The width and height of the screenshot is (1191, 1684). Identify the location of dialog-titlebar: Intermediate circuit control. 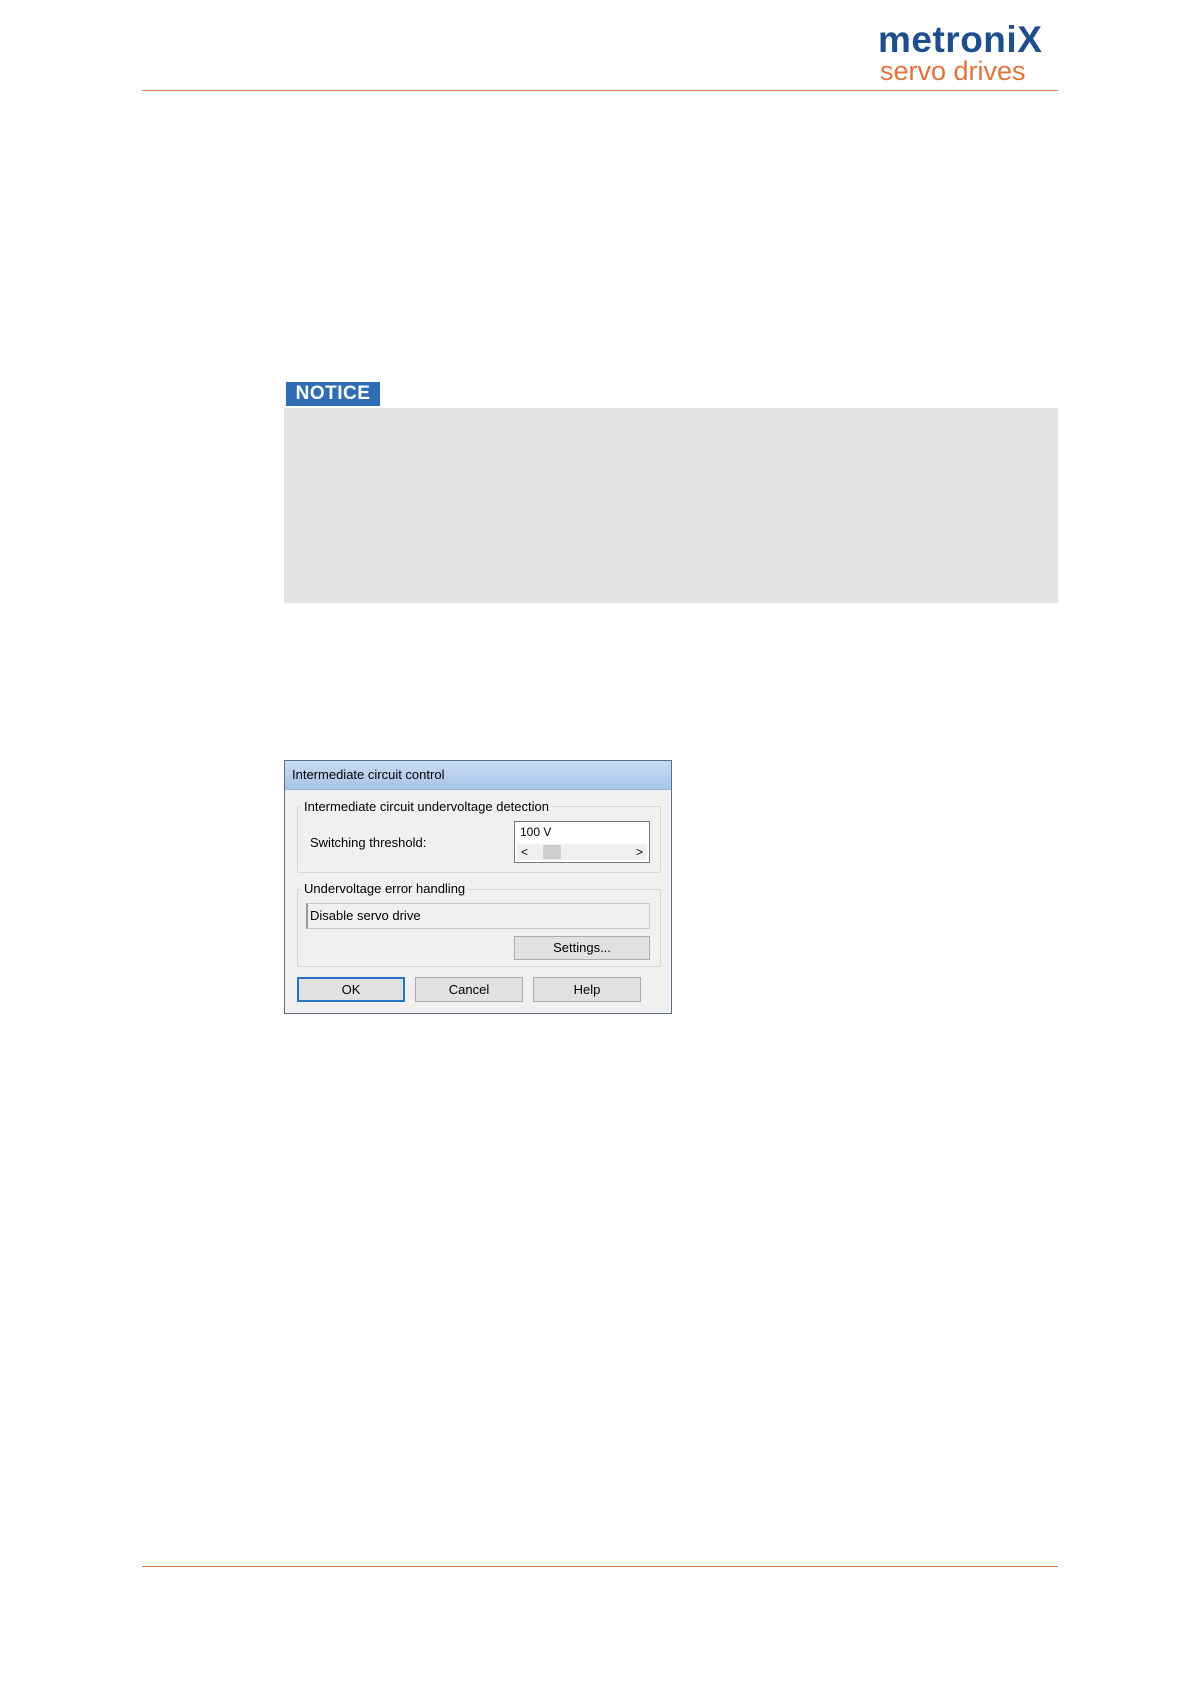
(478, 775).